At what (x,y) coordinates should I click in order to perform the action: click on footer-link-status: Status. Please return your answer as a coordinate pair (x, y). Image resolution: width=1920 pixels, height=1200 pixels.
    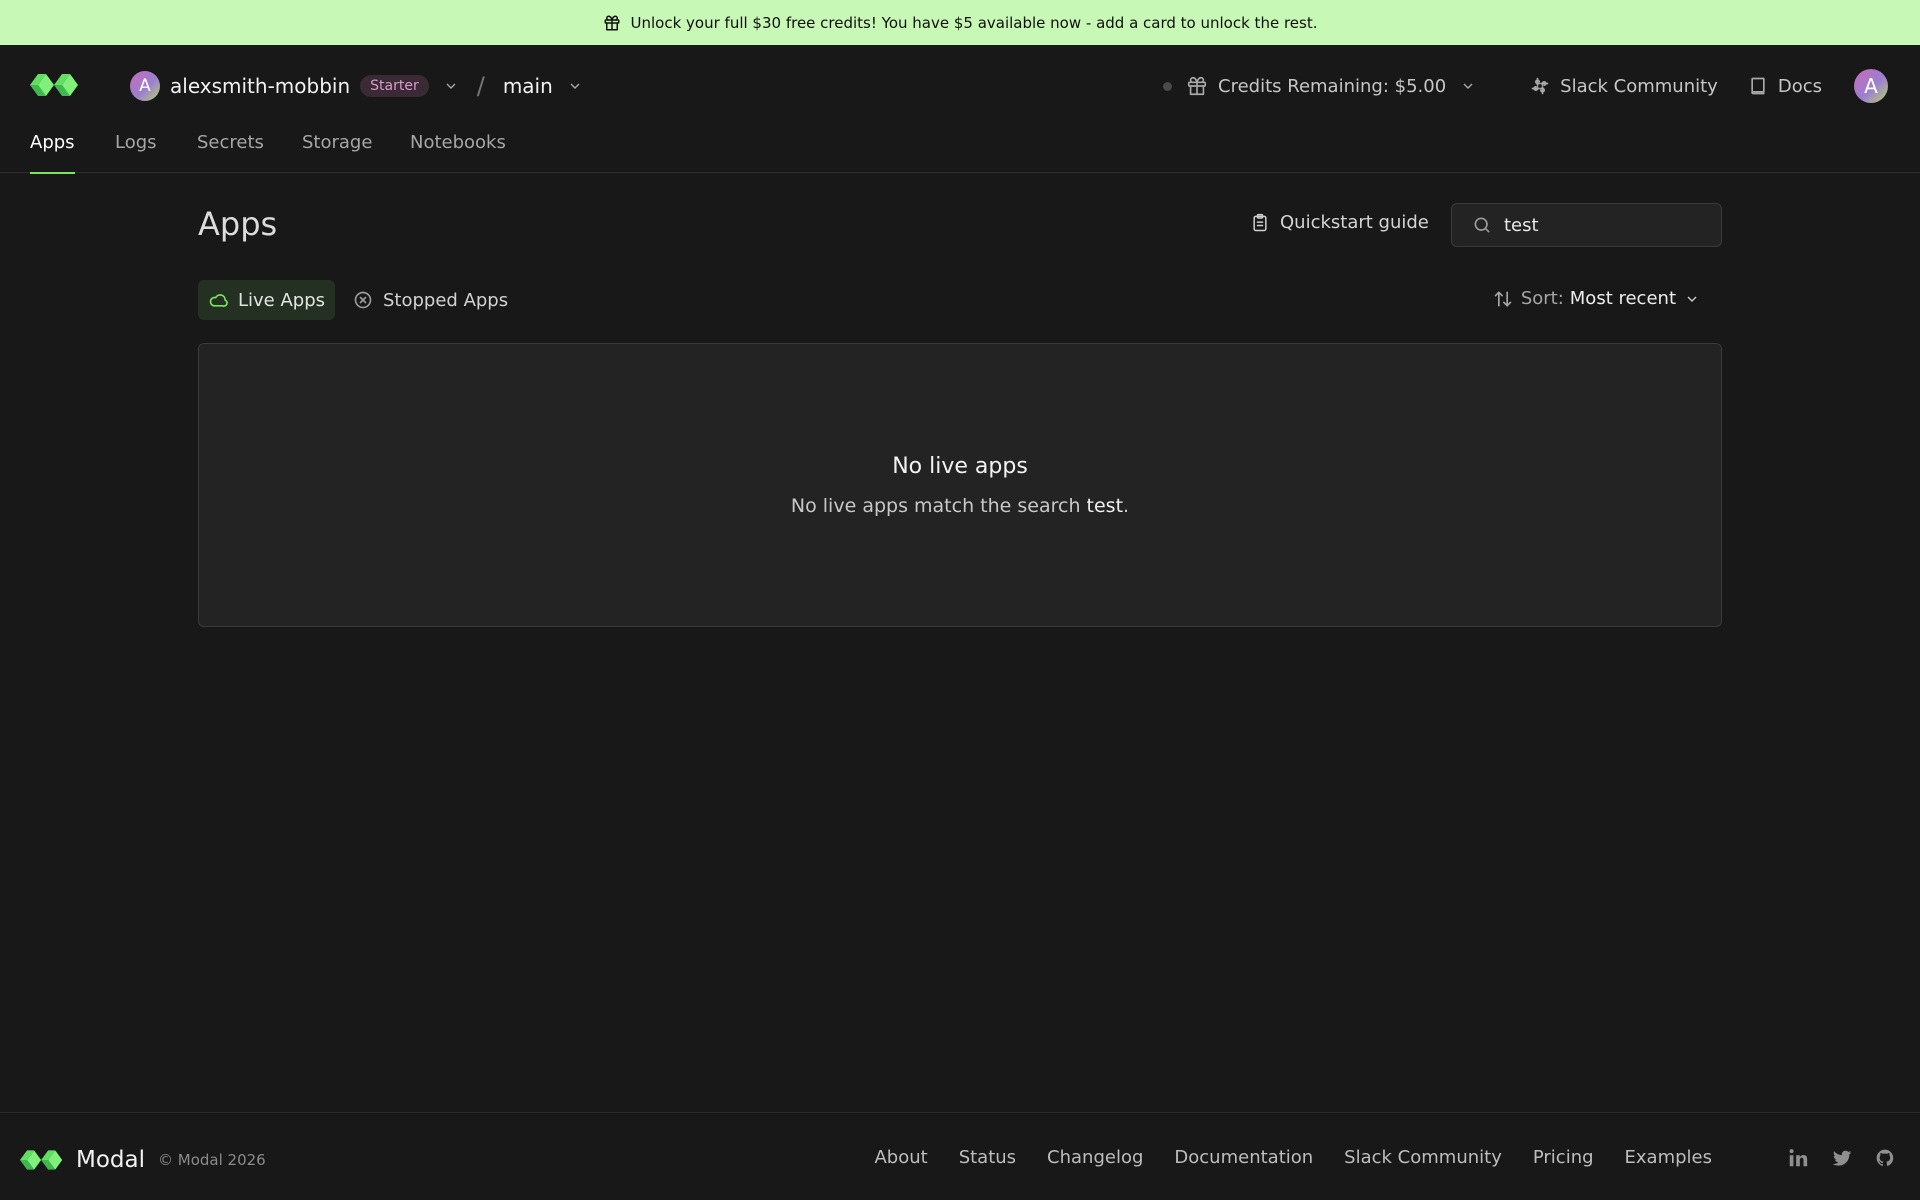
    Looking at the image, I should click on (987, 1157).